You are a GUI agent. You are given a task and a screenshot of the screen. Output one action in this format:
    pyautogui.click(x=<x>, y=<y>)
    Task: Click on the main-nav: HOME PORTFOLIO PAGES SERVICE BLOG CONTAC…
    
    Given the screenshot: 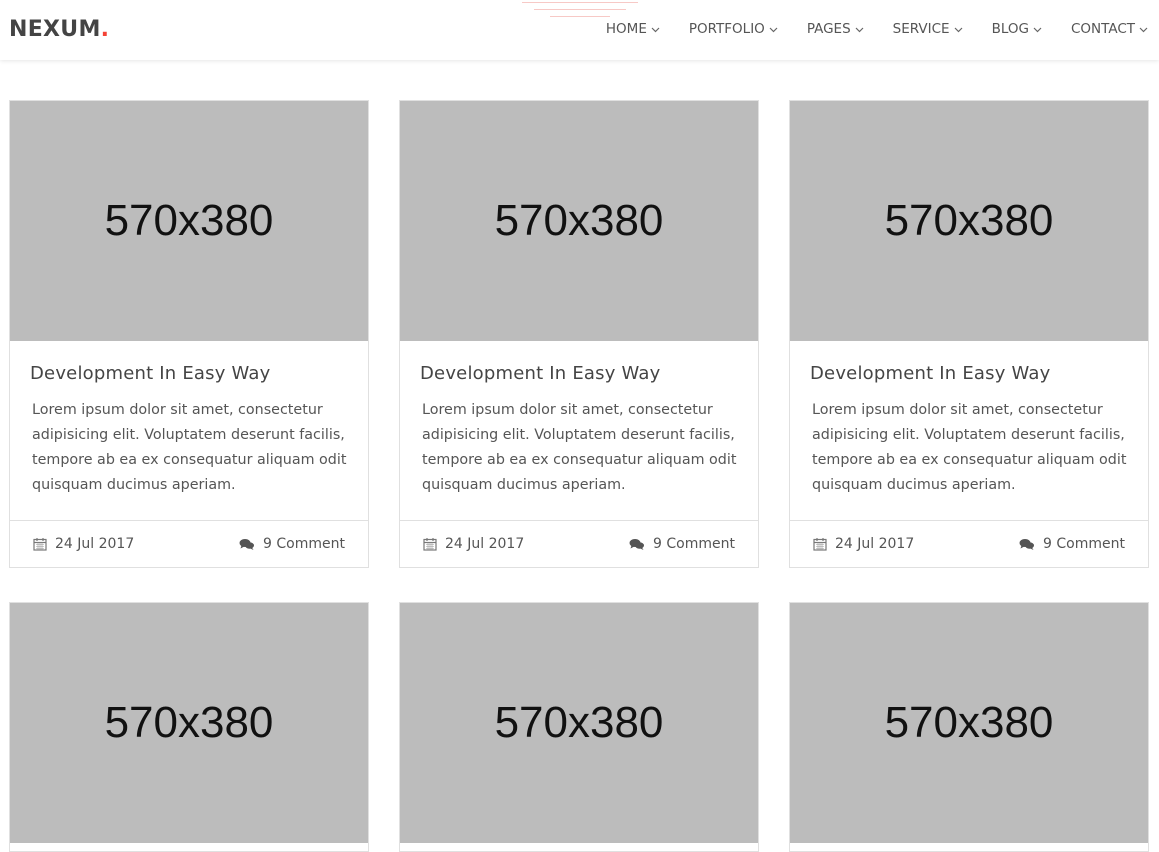 What is the action you would take?
    pyautogui.click(x=862, y=29)
    